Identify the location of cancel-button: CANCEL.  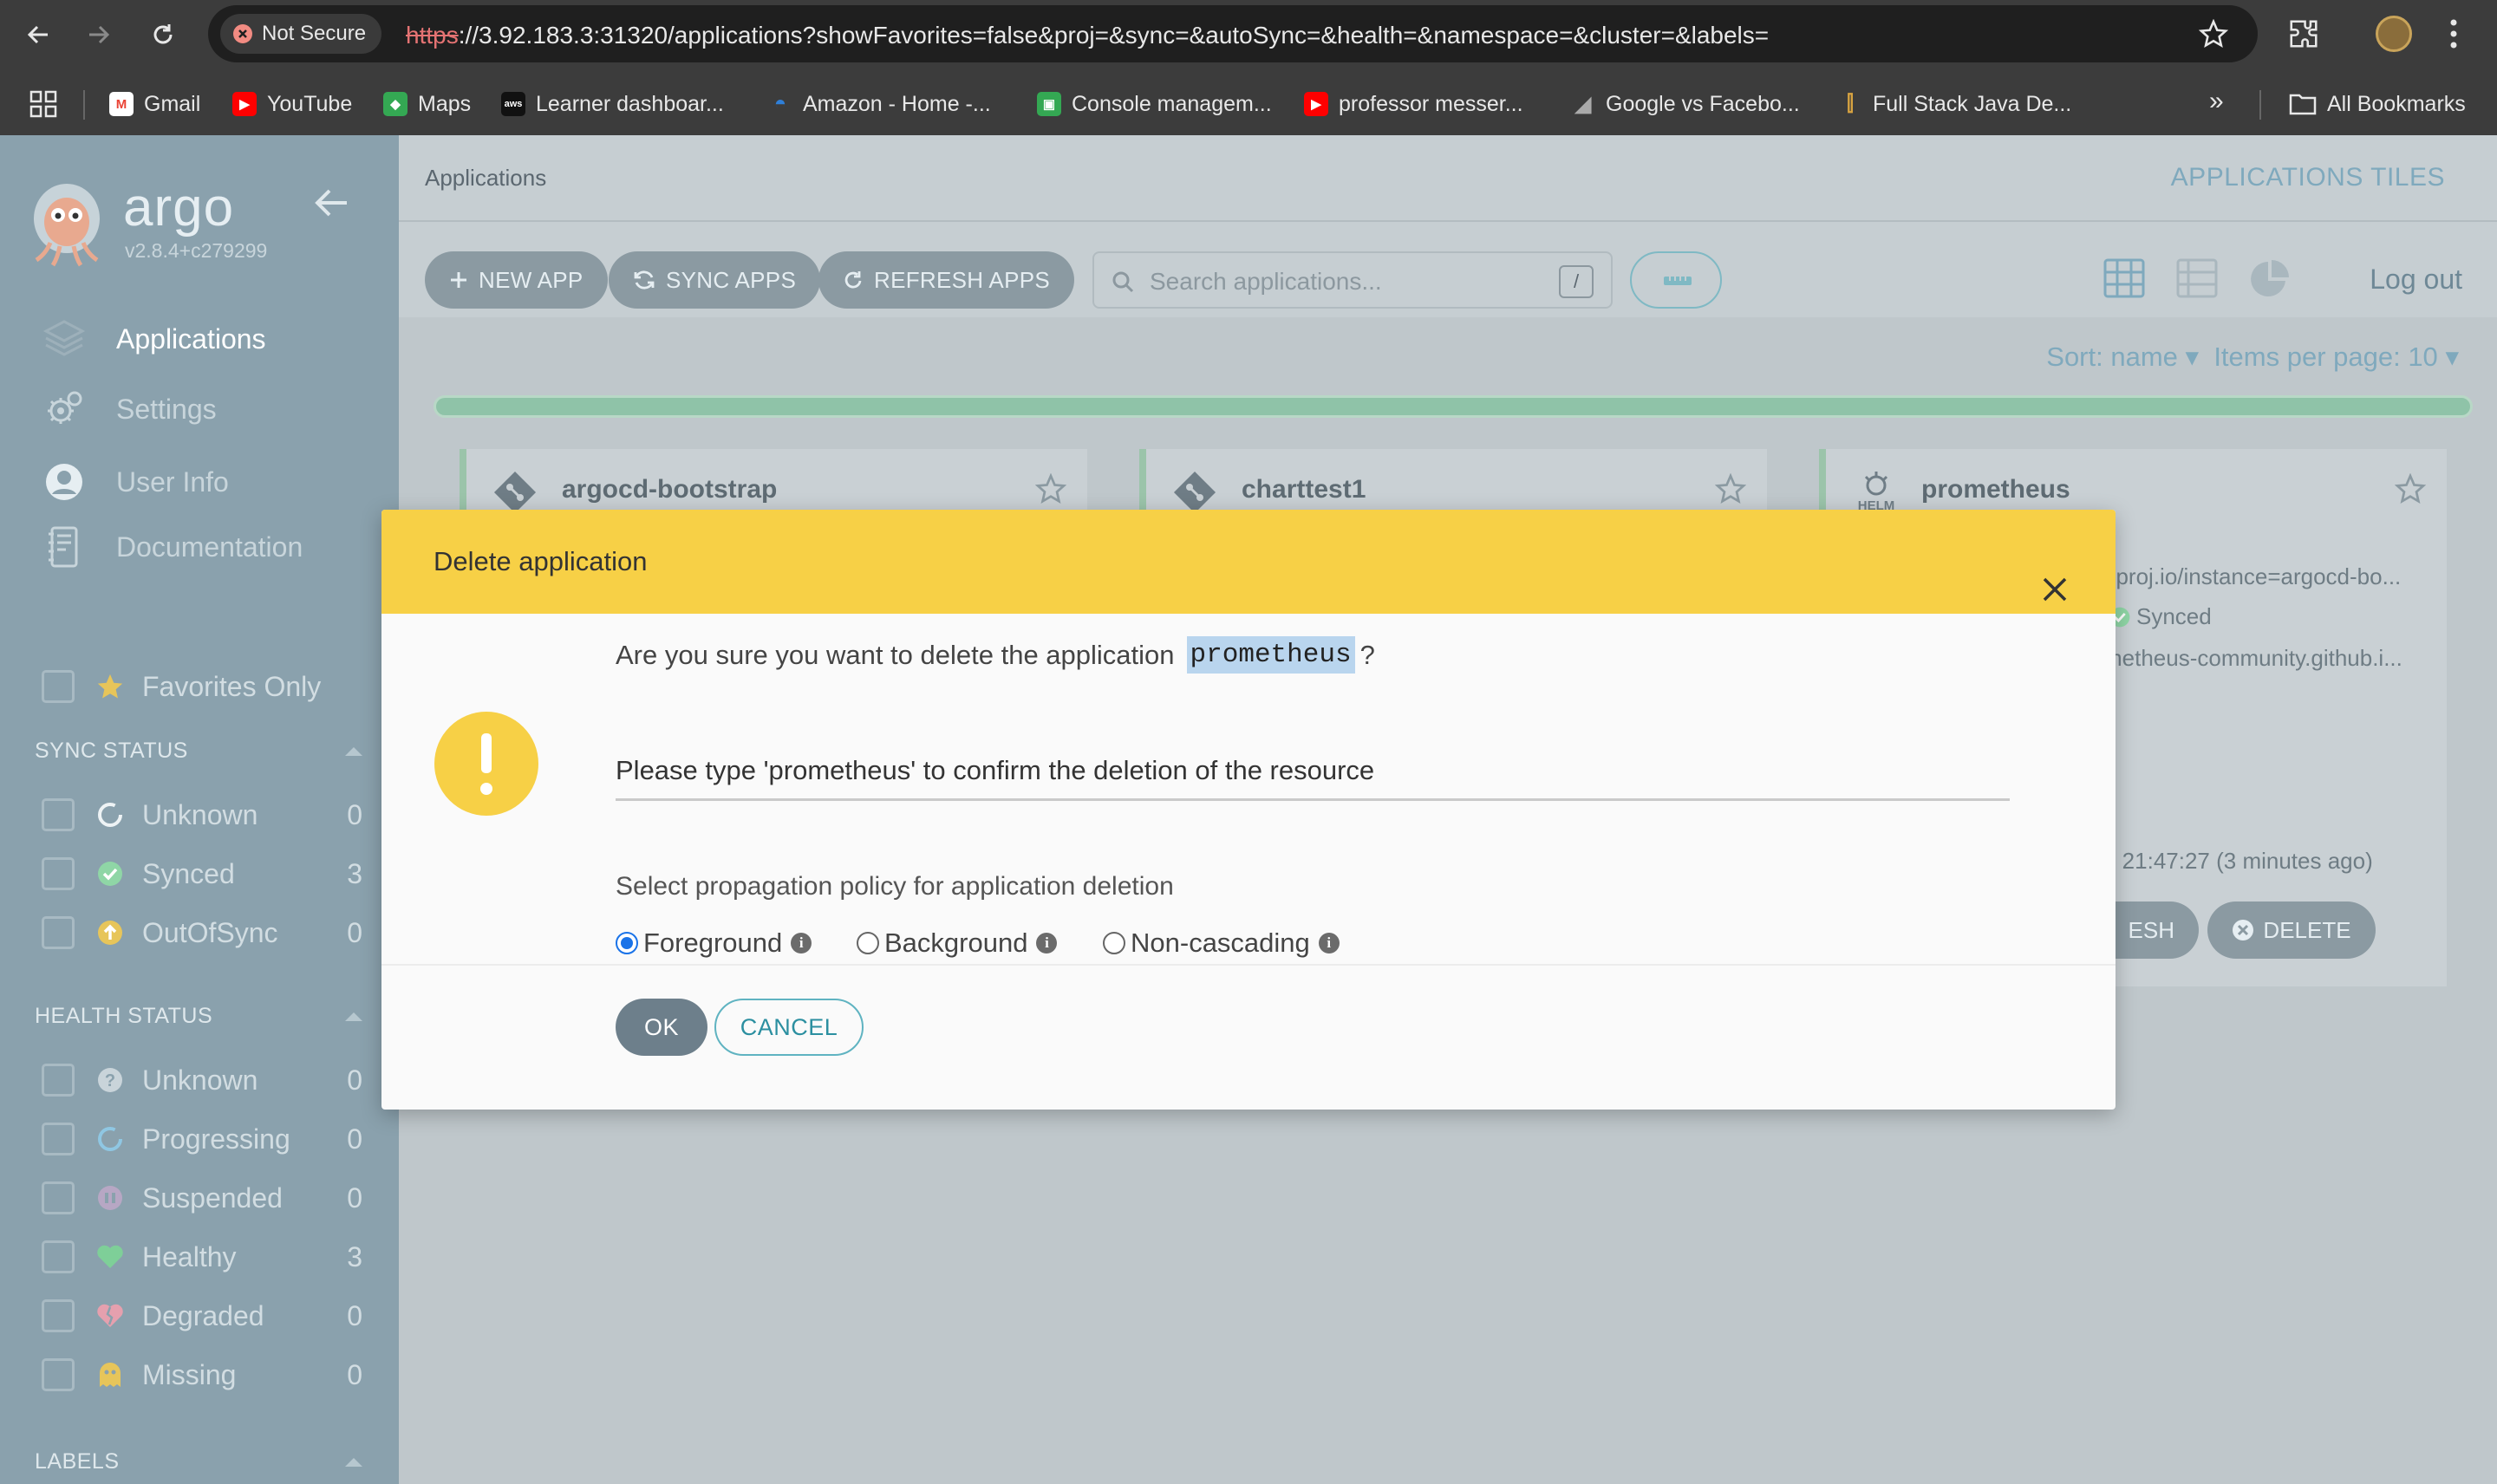
(789, 1027).